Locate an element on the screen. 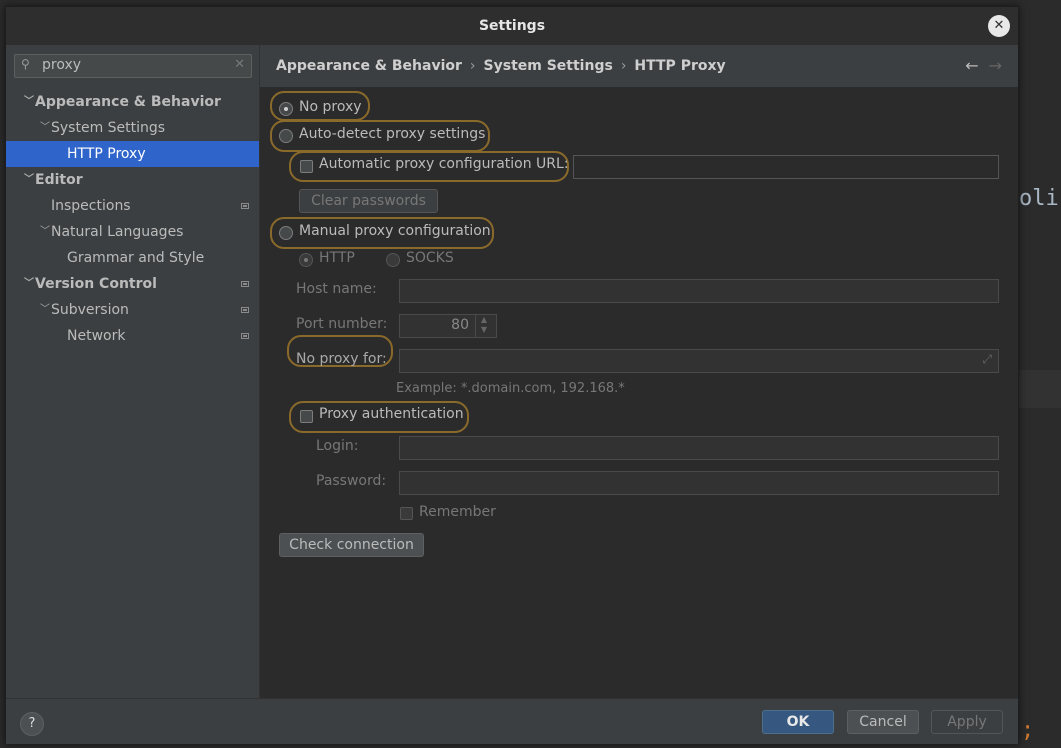 The width and height of the screenshot is (1061, 748). search-input: ⚲ proxy ✕ is located at coordinates (133, 66).